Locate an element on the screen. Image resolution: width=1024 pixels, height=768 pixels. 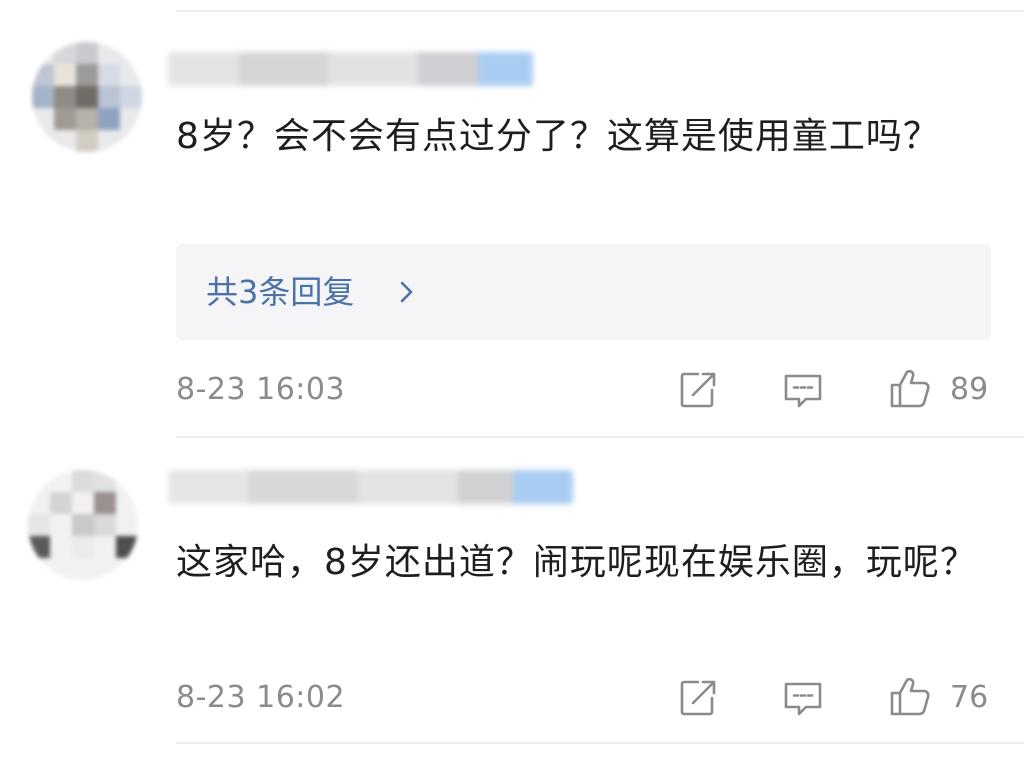
timestamp: 8-23 16:02 is located at coordinates (261, 697).